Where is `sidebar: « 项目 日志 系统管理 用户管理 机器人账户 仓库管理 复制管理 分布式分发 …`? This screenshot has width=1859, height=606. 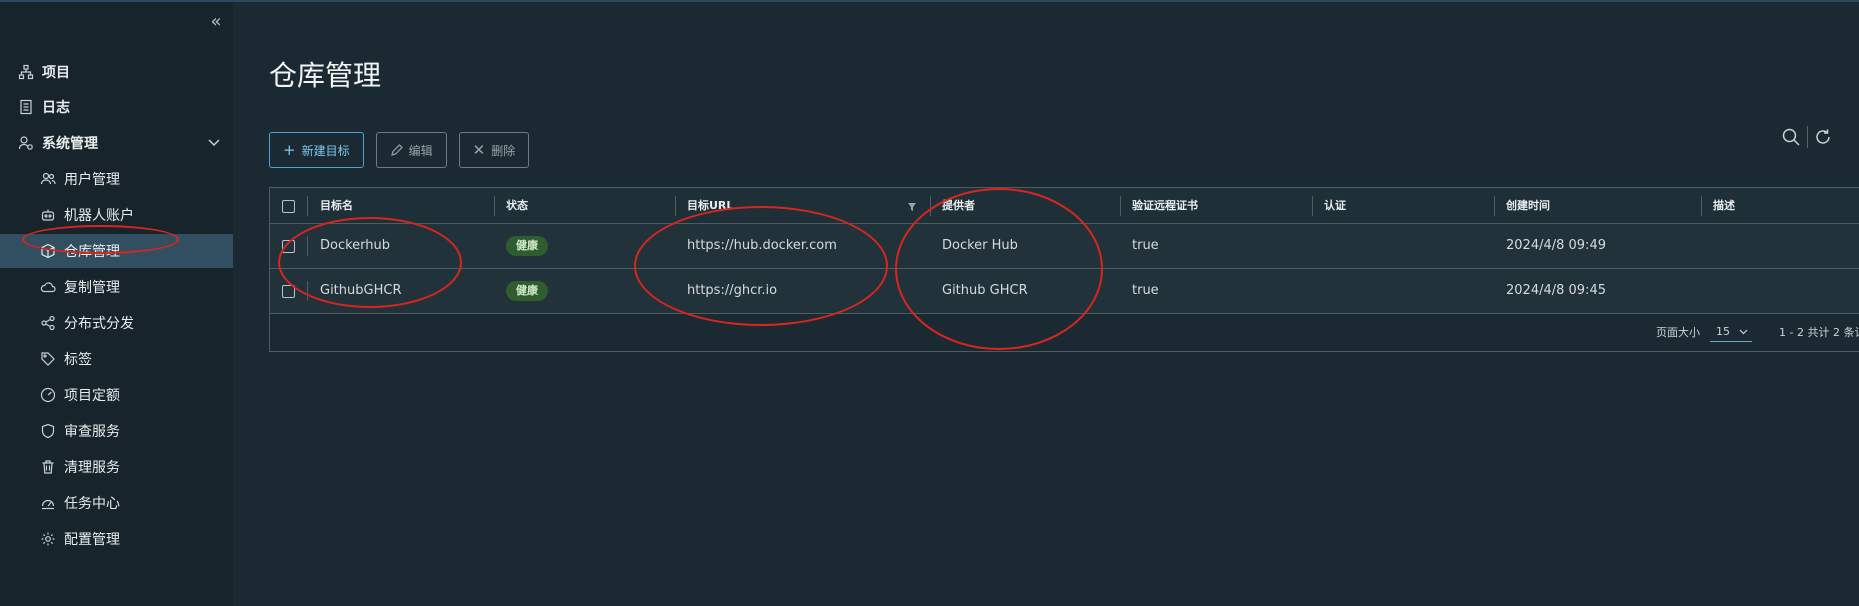
sidebar: « 项目 日志 系统管理 用户管理 机器人账户 仓库管理 复制管理 分布式分发 … is located at coordinates (116, 304).